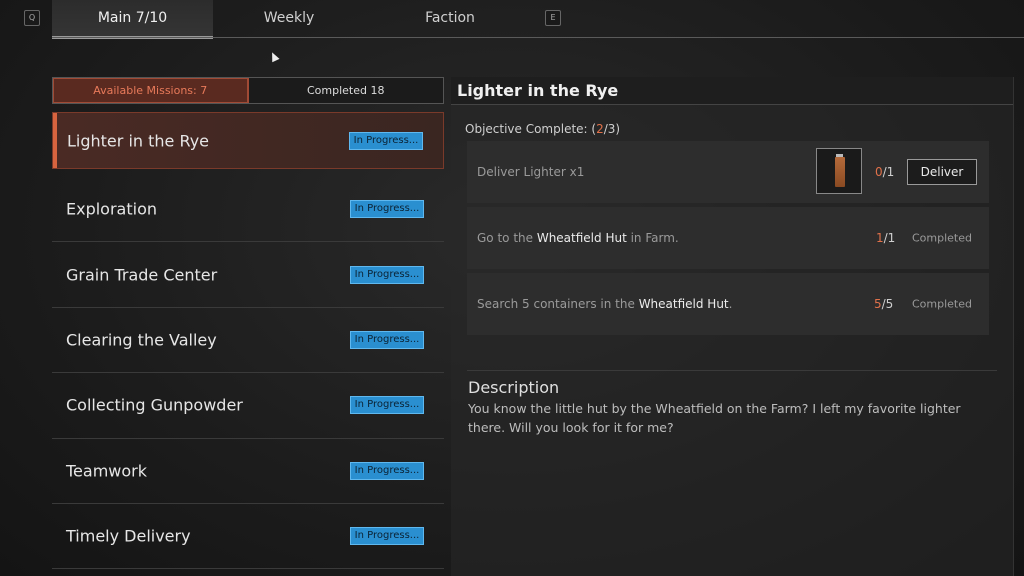 The image size is (1024, 576). I want to click on objective-text: Go to the Wheatfield Hut in Farm., so click(578, 238).